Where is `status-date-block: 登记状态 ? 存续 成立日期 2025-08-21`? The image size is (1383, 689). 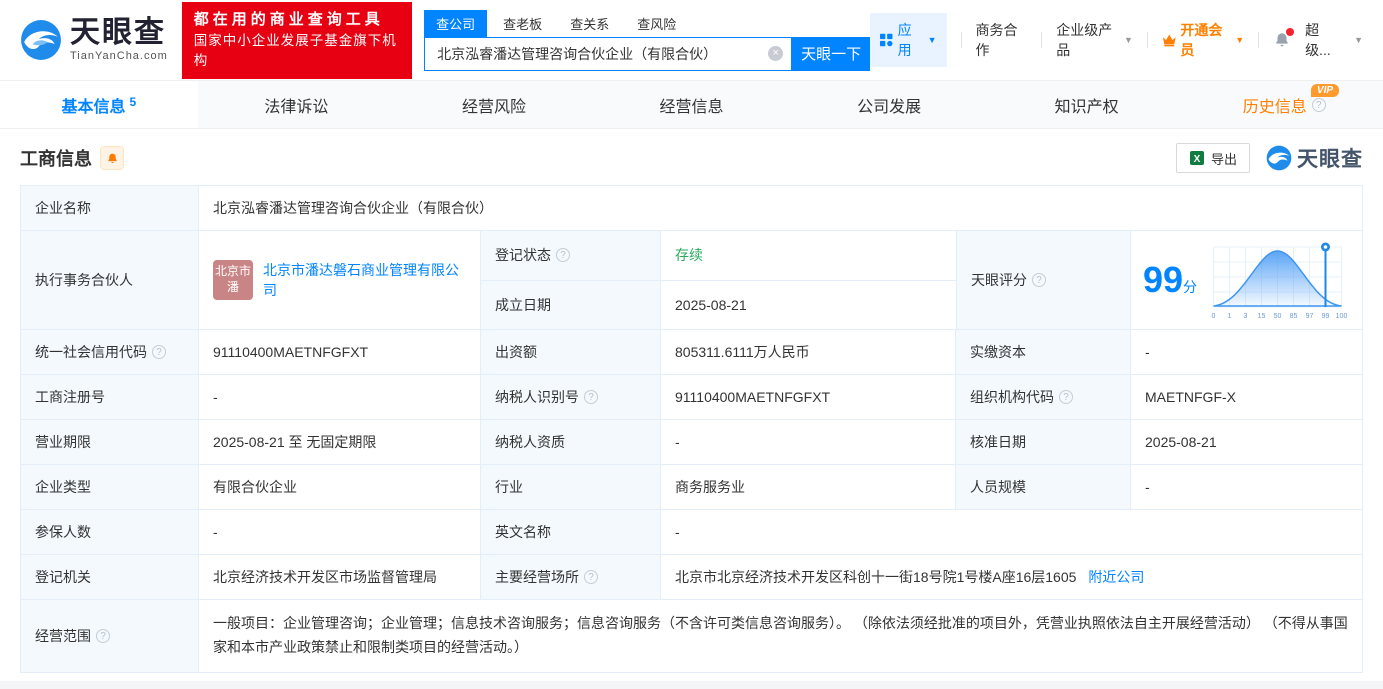
status-date-block: 登记状态 ? 存续 成立日期 2025-08-21 is located at coordinates (718, 280).